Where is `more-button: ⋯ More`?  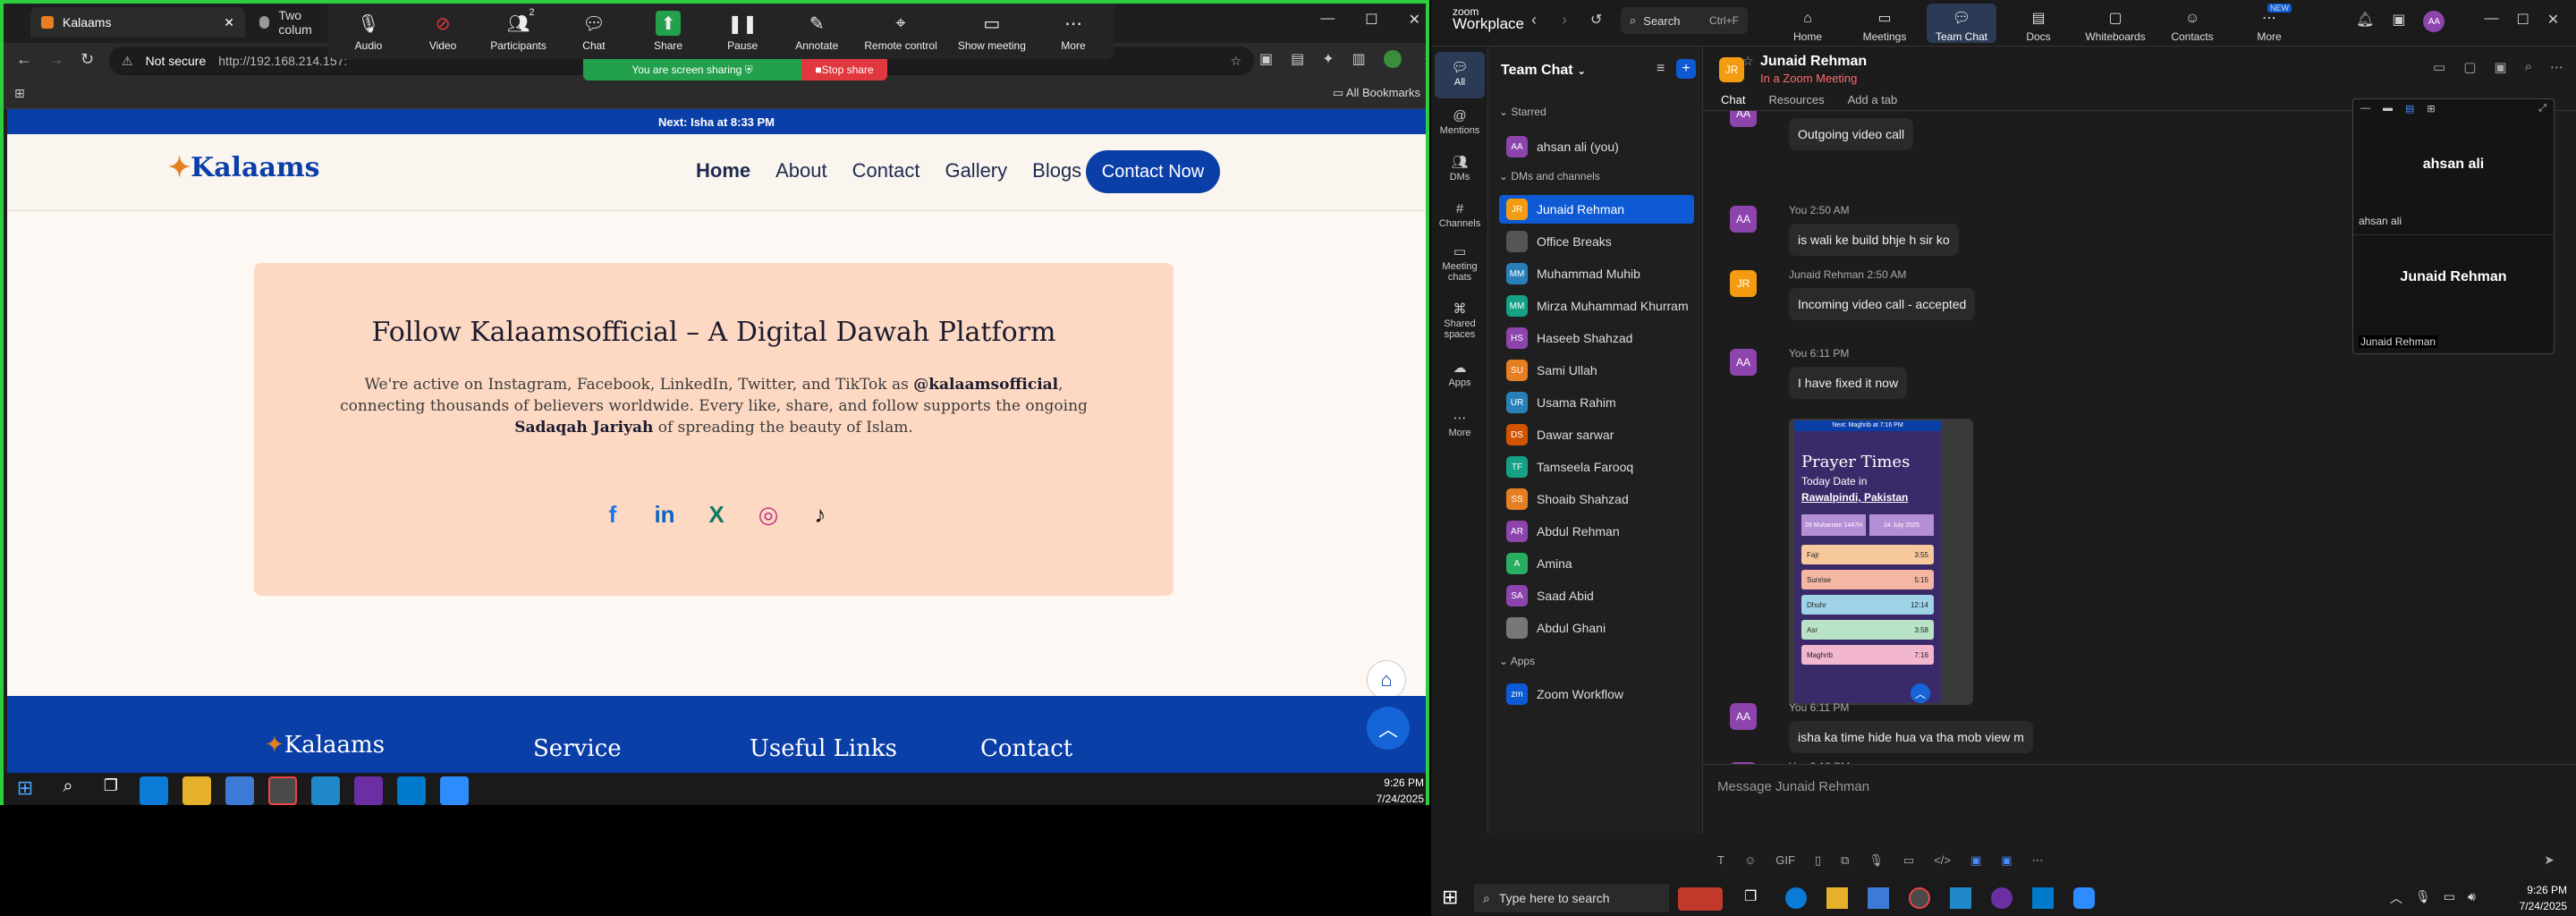 more-button: ⋯ More is located at coordinates (1073, 35).